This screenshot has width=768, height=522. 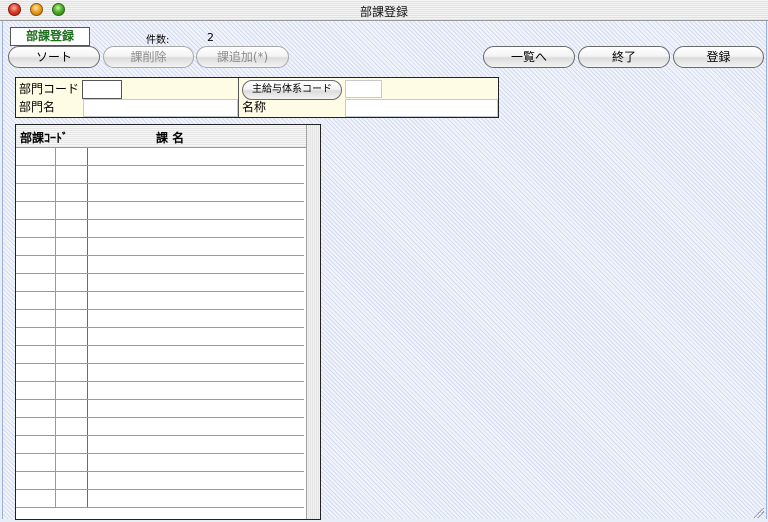 What do you see at coordinates (54, 57) in the screenshot?
I see `sort-button: ソート` at bounding box center [54, 57].